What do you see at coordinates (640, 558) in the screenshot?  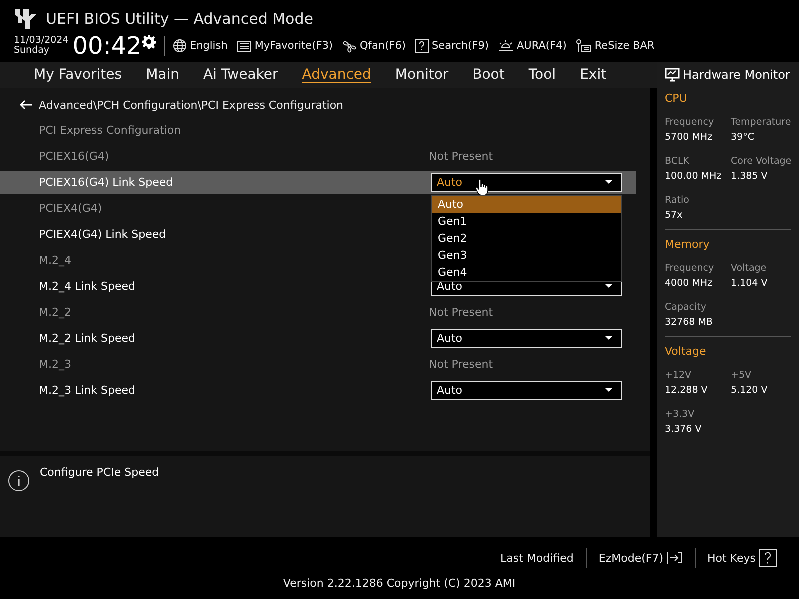 I see `footer-button: EzMode(F7)` at bounding box center [640, 558].